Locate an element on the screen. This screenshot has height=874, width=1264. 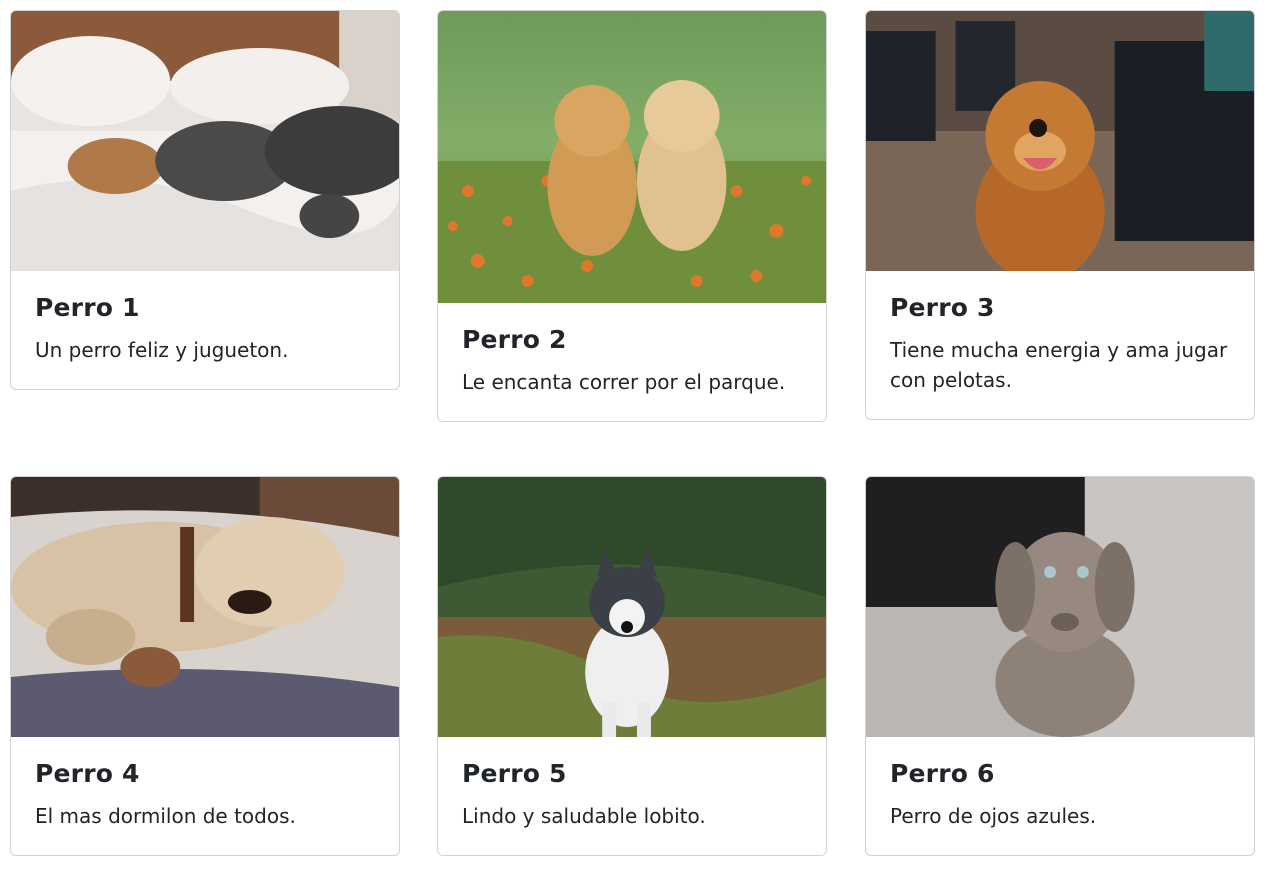
dog-card: Perro 1 Un perro feliz y jugueton. is located at coordinates (205, 200).